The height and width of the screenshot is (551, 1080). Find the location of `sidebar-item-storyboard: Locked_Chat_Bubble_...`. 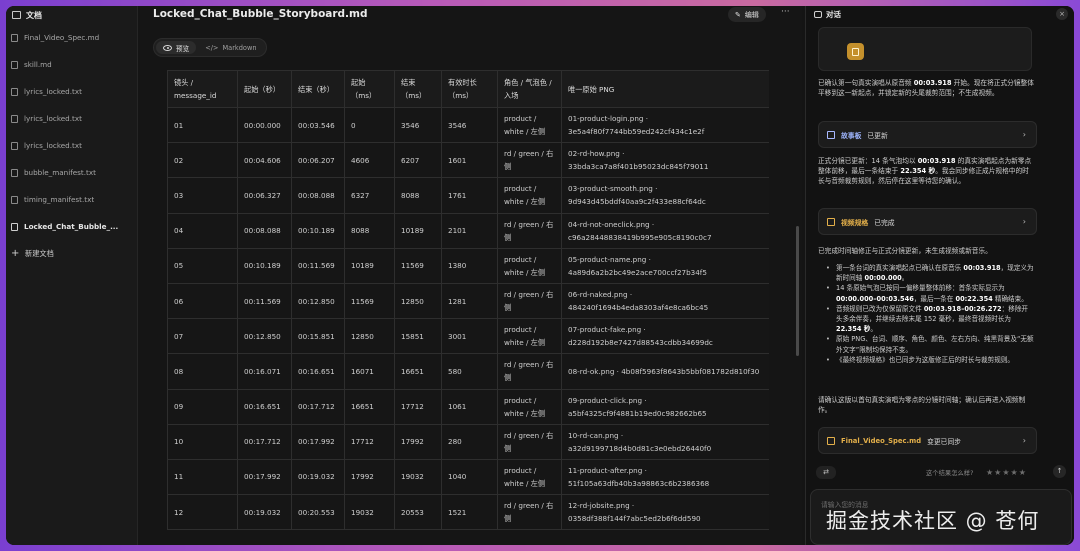

sidebar-item-storyboard: Locked_Chat_Bubble_... is located at coordinates (71, 226).